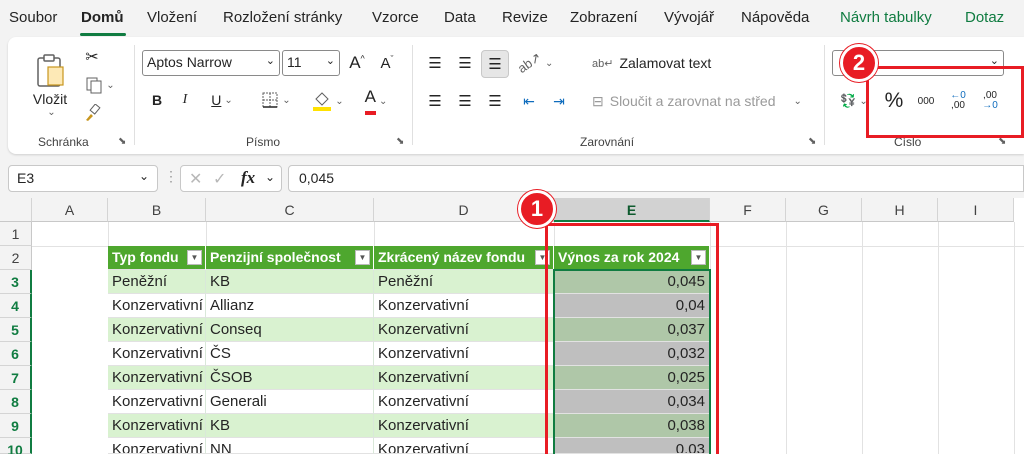 The width and height of the screenshot is (1024, 454). What do you see at coordinates (83, 178) in the screenshot?
I see `name-box: E3 ⌄` at bounding box center [83, 178].